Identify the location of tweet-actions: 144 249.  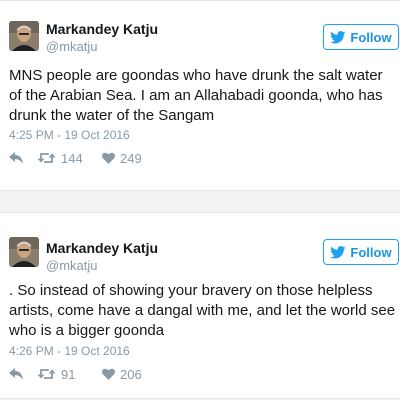
(75, 158).